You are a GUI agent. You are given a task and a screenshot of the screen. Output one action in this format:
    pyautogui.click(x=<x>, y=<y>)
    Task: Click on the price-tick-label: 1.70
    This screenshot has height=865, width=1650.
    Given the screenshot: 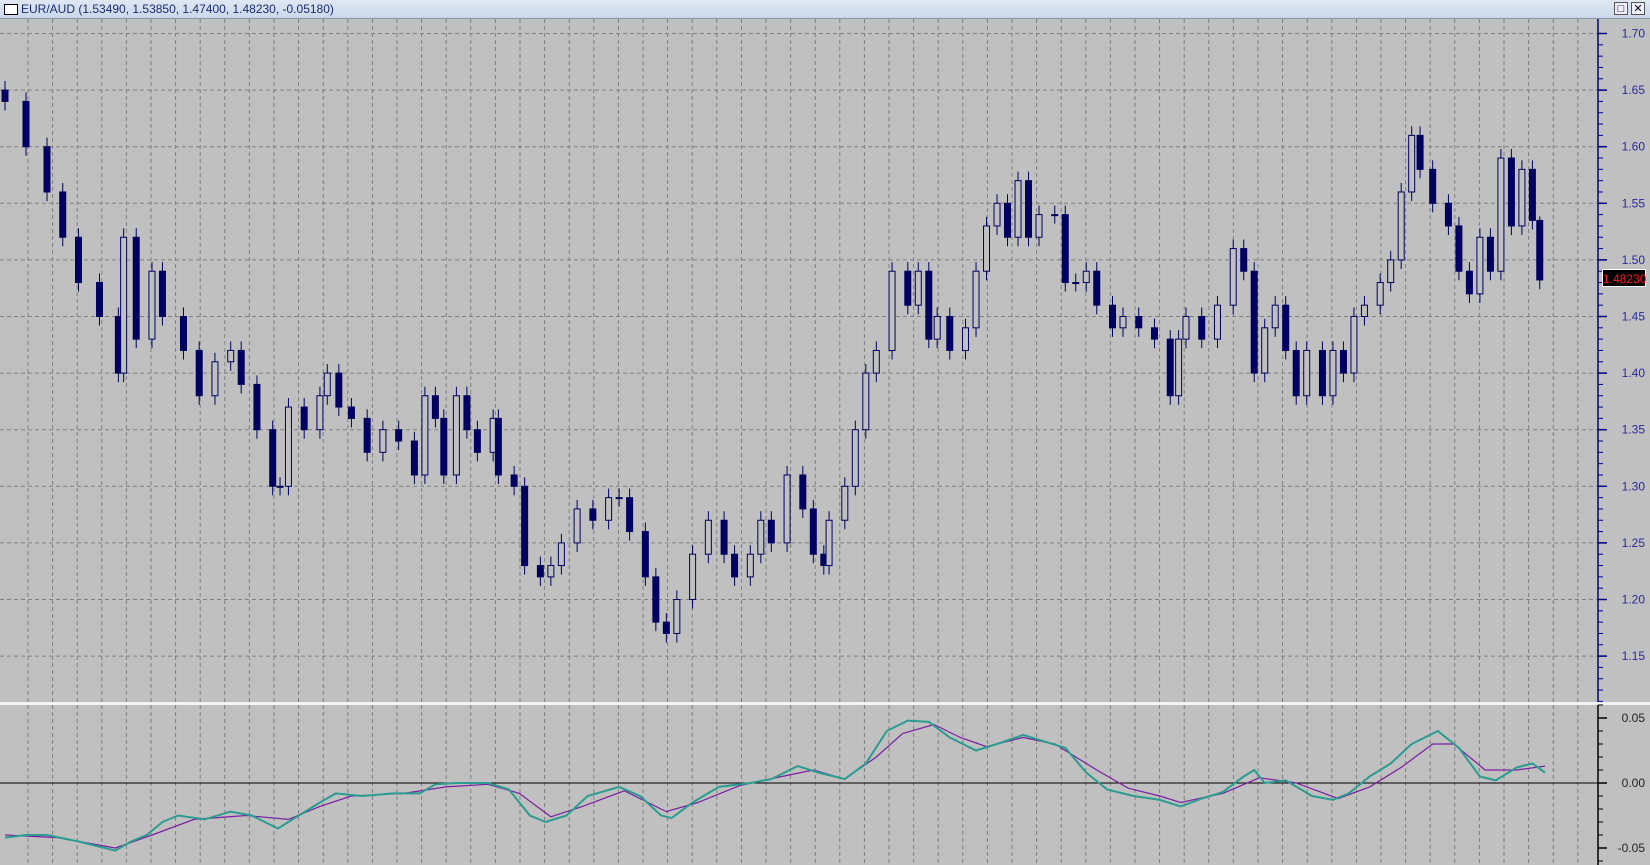 What is the action you would take?
    pyautogui.click(x=1634, y=34)
    